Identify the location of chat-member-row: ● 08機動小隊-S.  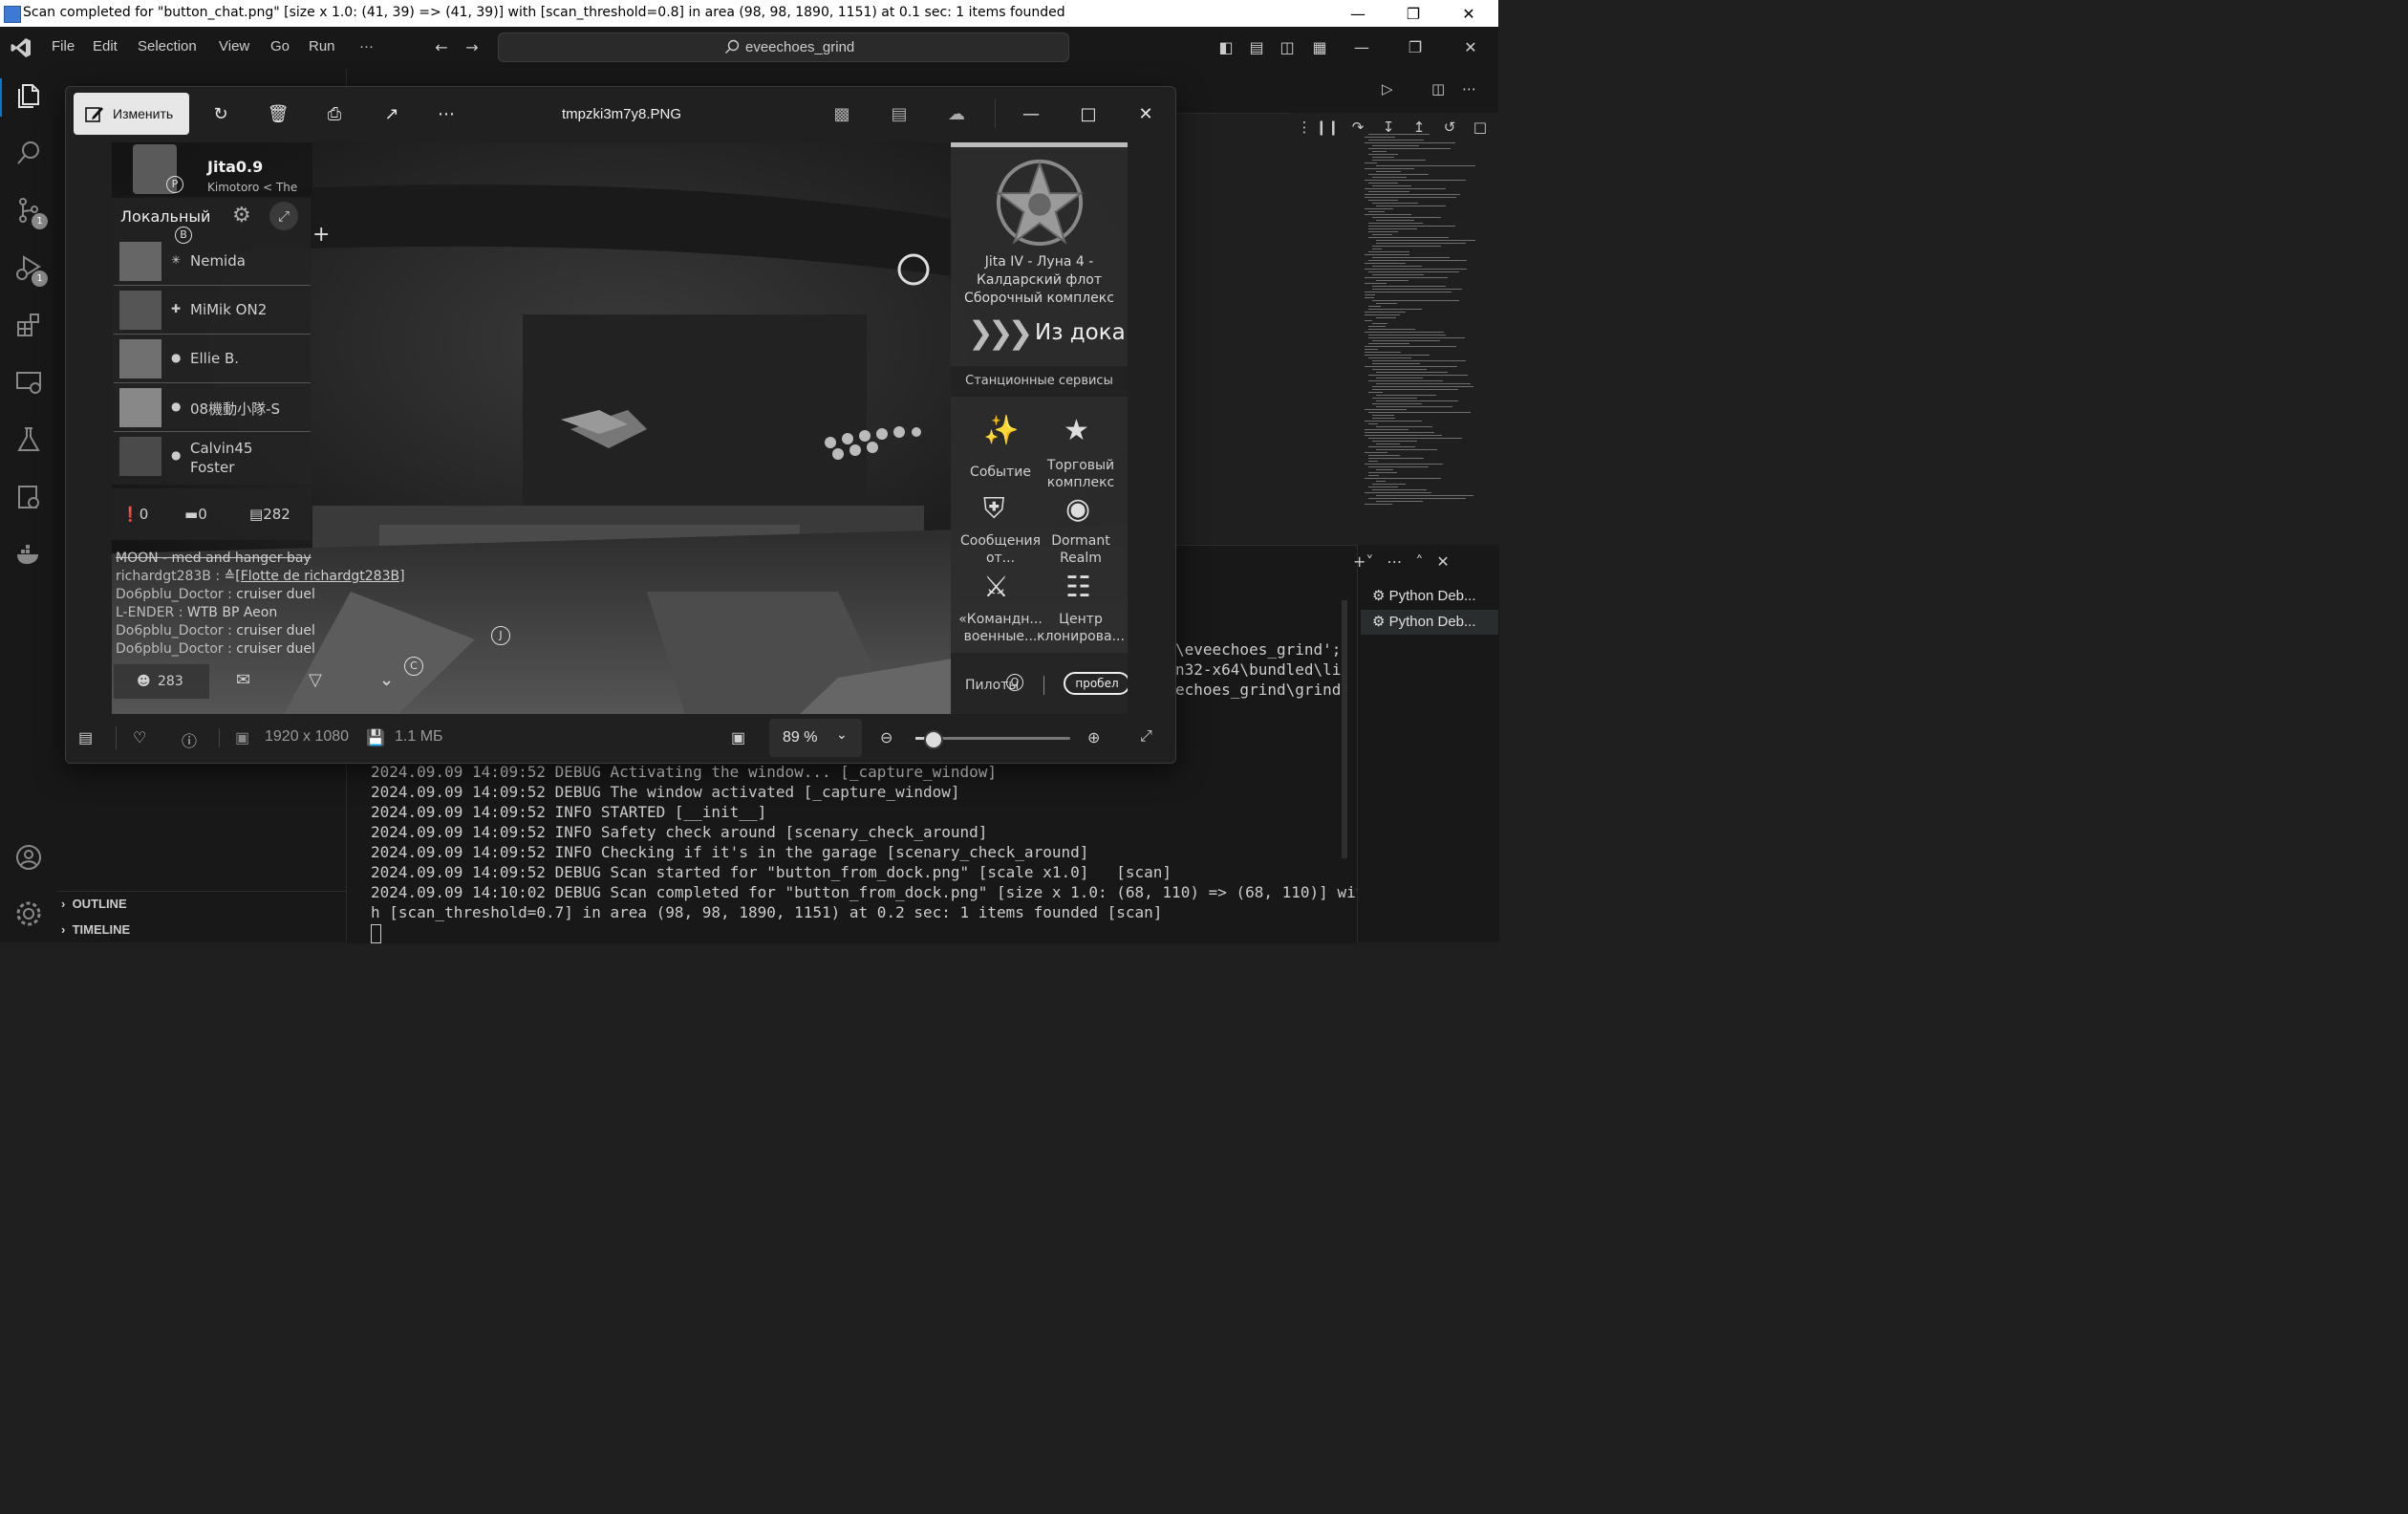
(213, 408).